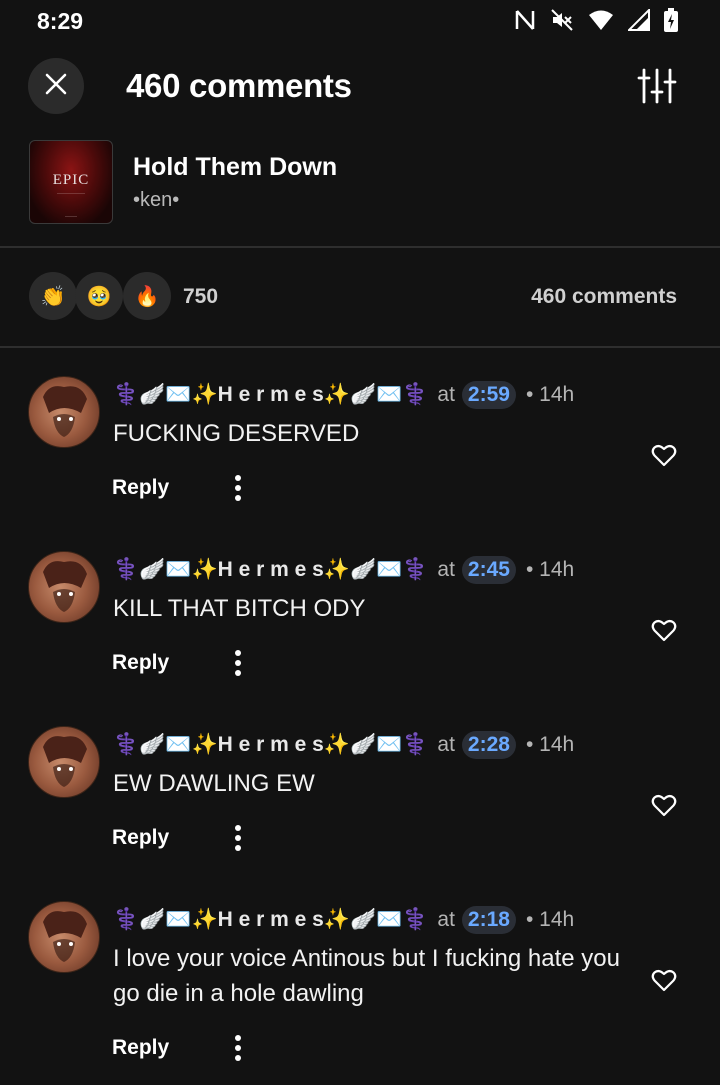  I want to click on comment-text: FUCKING DESERVED, so click(236, 433).